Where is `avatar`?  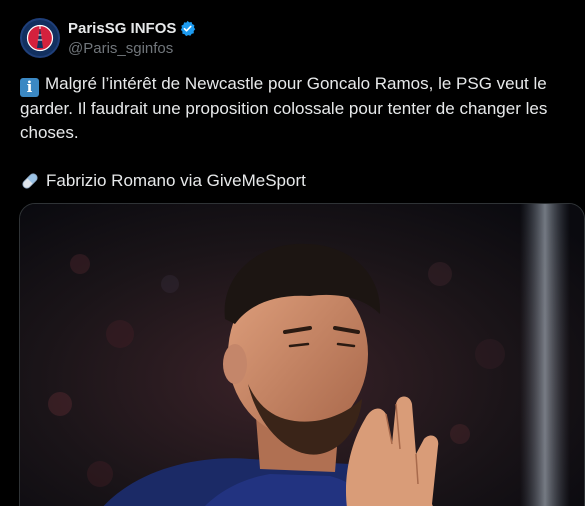
avatar is located at coordinates (40, 38).